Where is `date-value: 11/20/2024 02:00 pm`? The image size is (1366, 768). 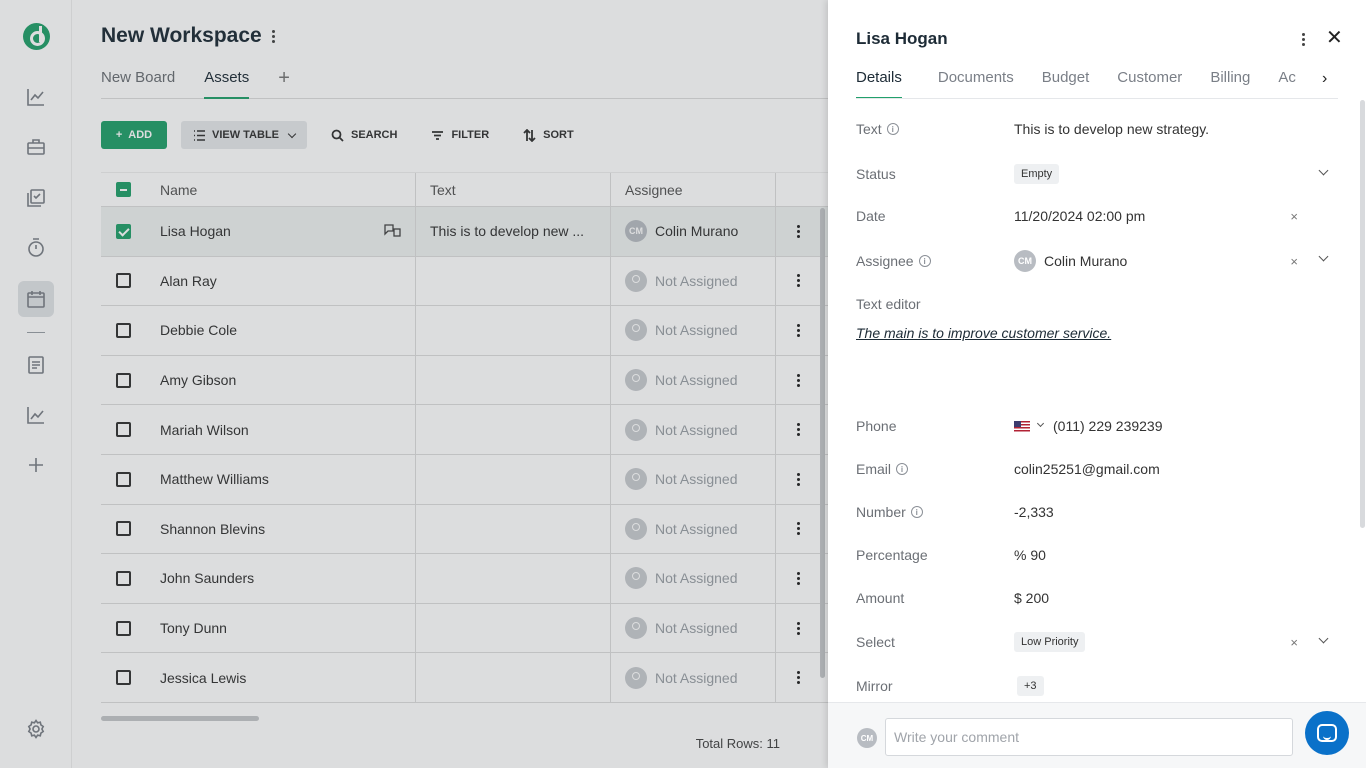 date-value: 11/20/2024 02:00 pm is located at coordinates (1175, 216).